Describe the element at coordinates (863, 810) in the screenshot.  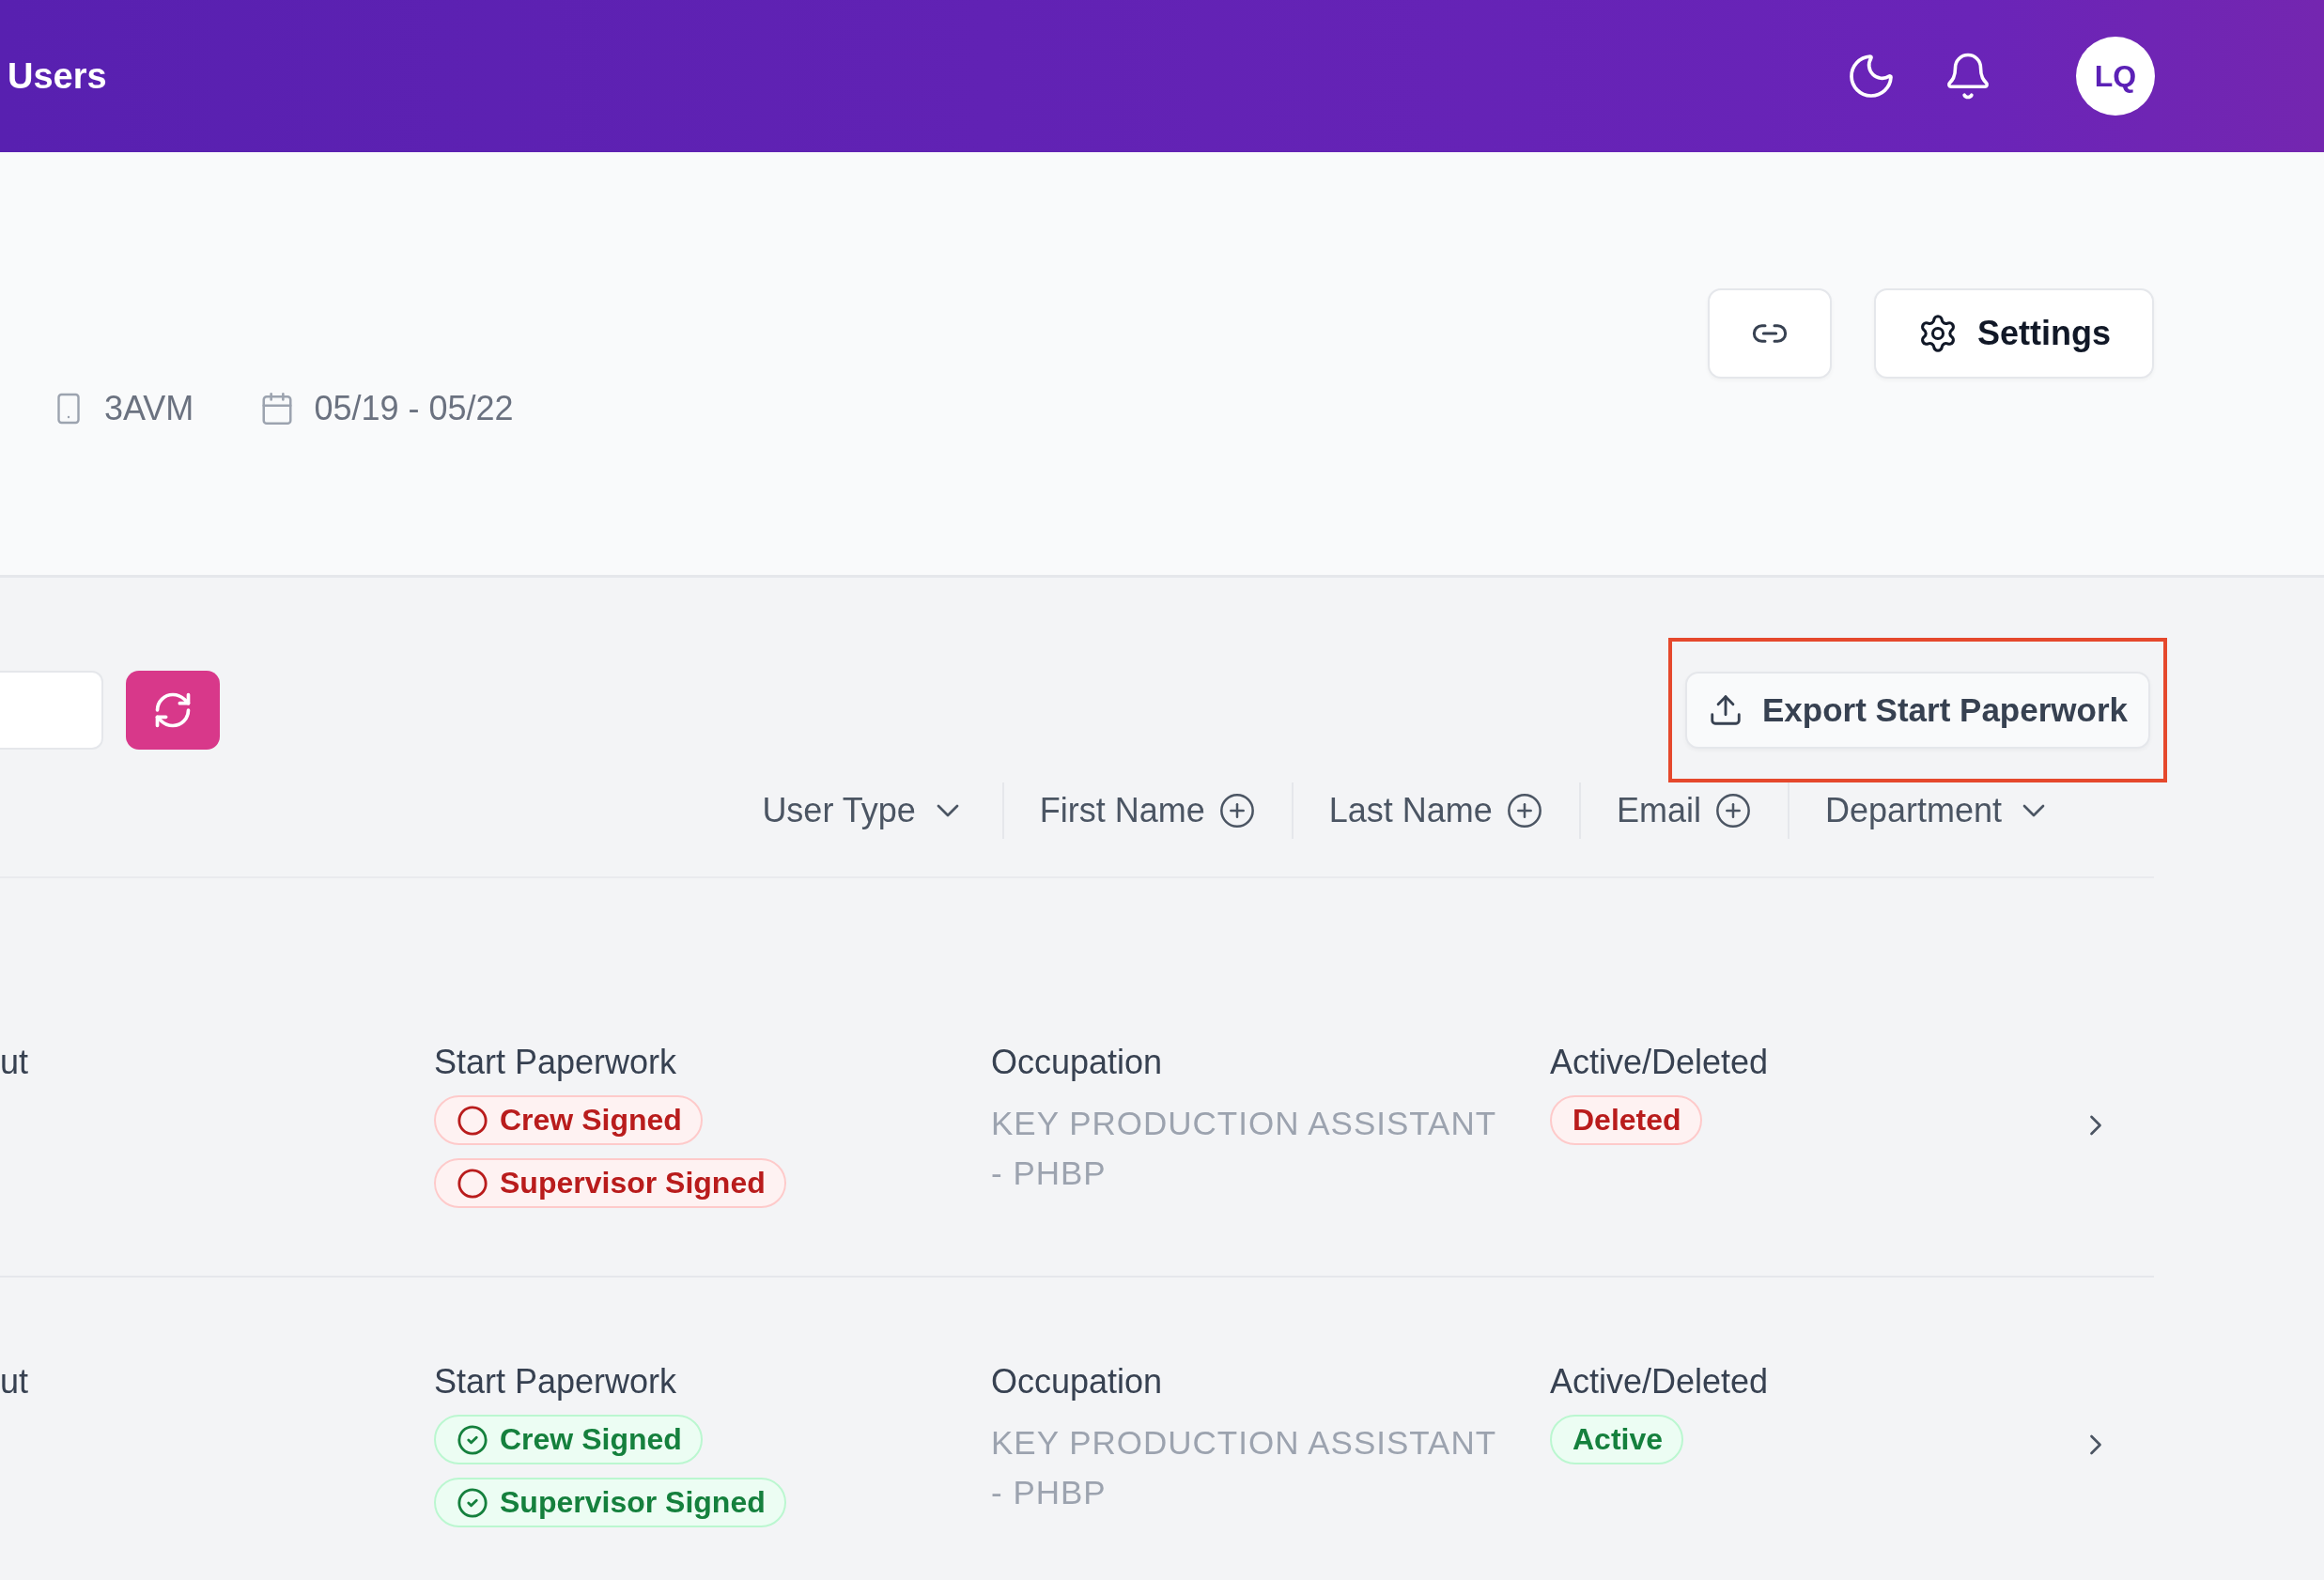
I see `column-filter: User Type` at that location.